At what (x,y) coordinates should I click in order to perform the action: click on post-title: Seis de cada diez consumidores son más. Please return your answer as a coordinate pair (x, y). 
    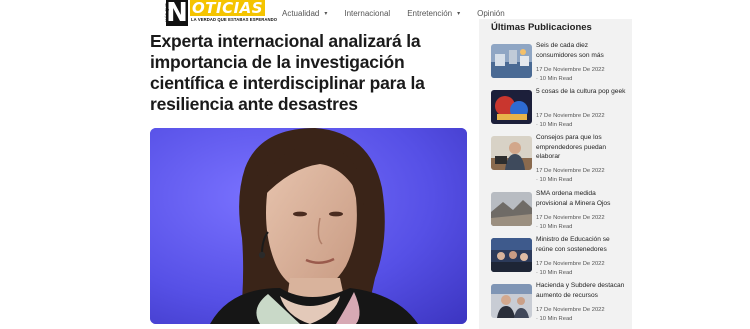
    Looking at the image, I should click on (581, 50).